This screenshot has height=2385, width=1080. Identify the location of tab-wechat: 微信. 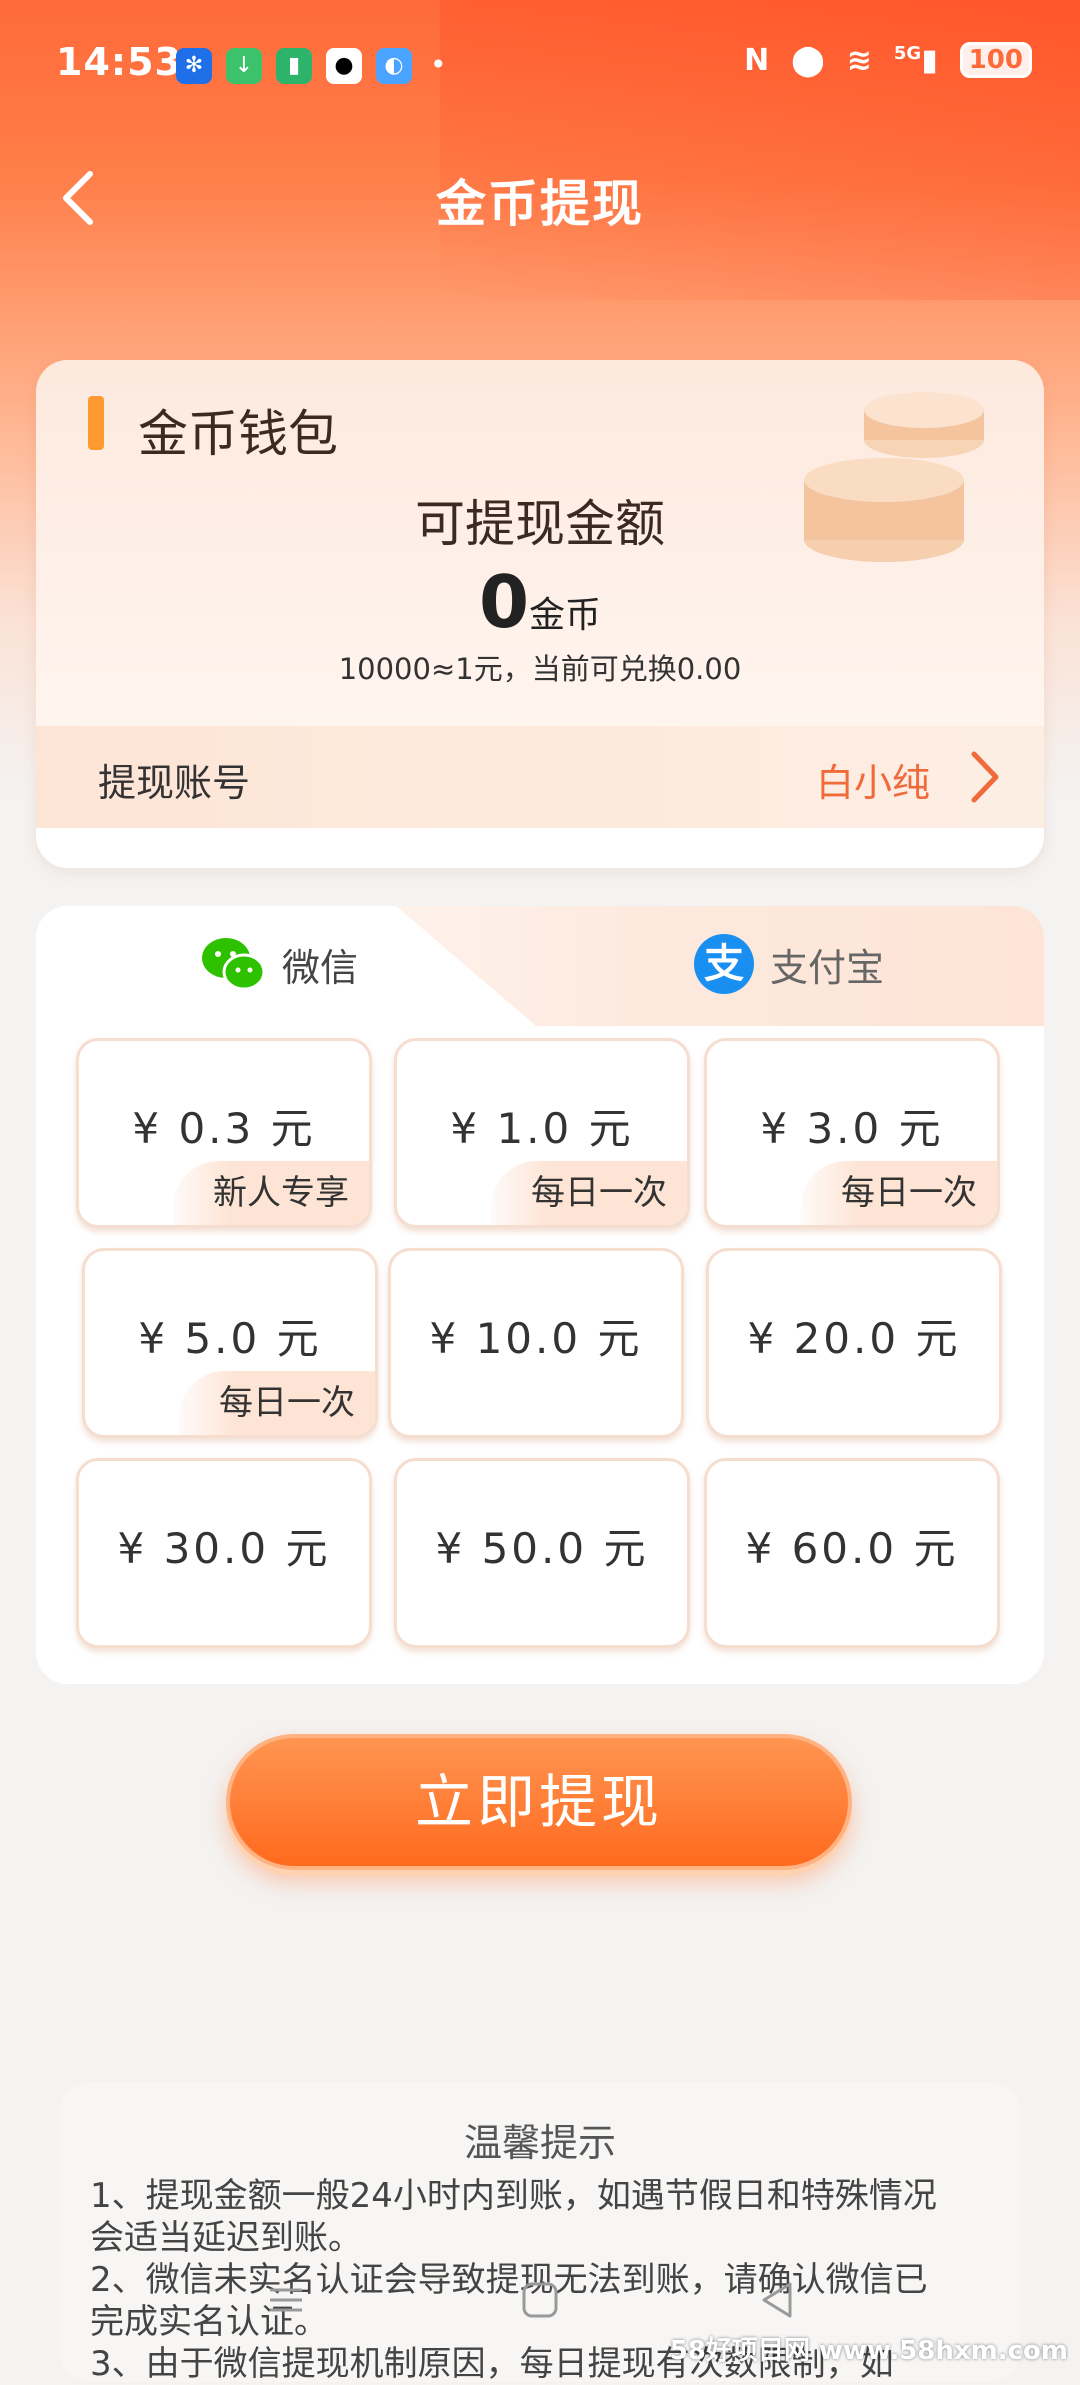
(279, 964).